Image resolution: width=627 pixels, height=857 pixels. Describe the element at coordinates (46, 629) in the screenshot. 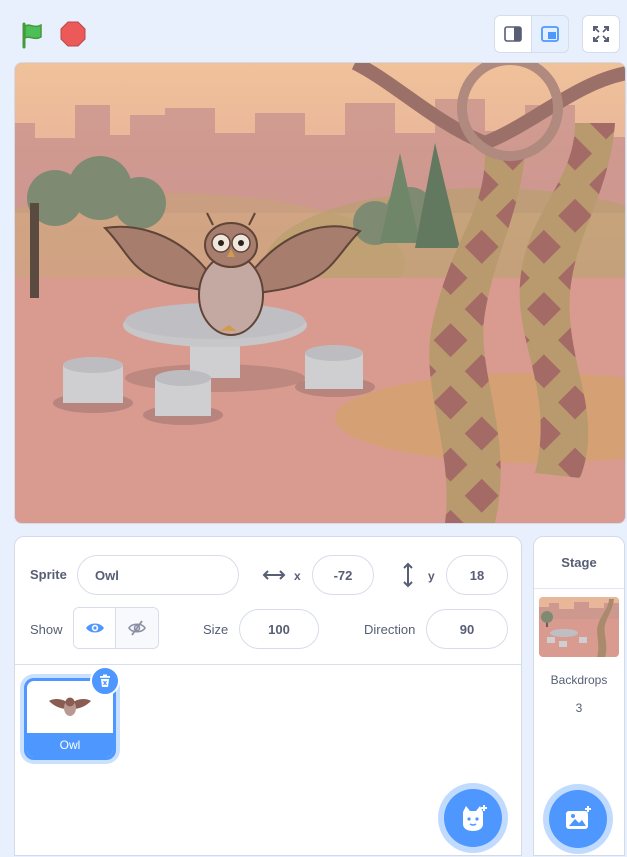

I see `show-label: Show` at that location.